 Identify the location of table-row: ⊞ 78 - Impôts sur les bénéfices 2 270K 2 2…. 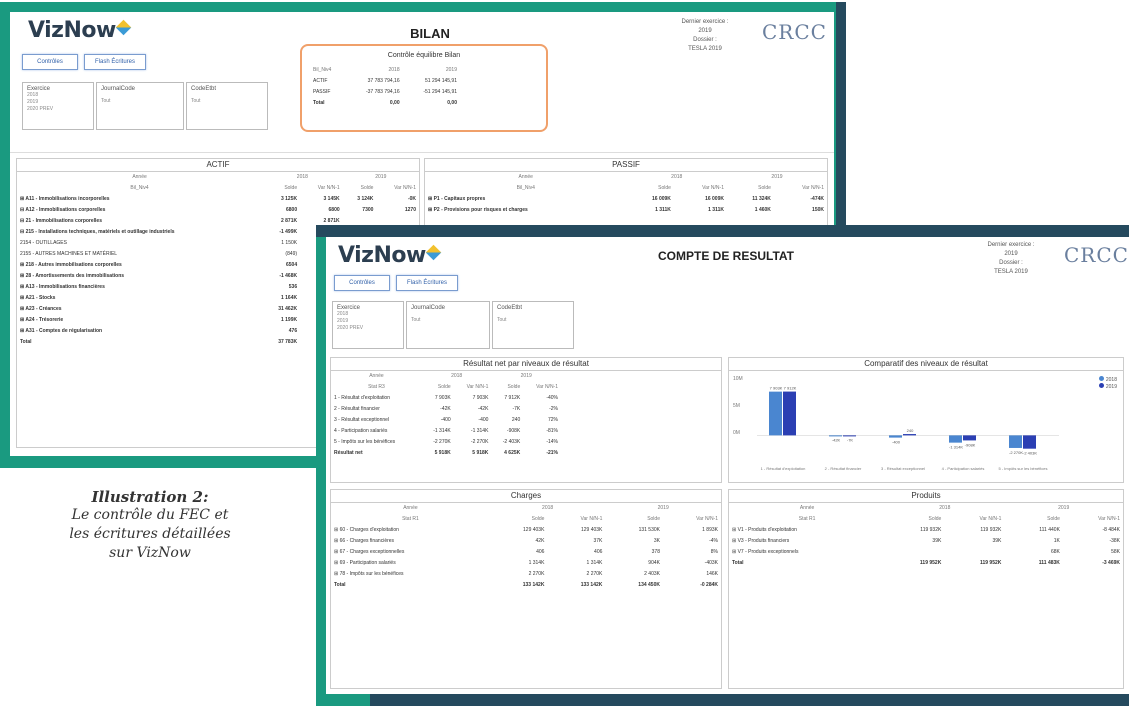
(526, 574).